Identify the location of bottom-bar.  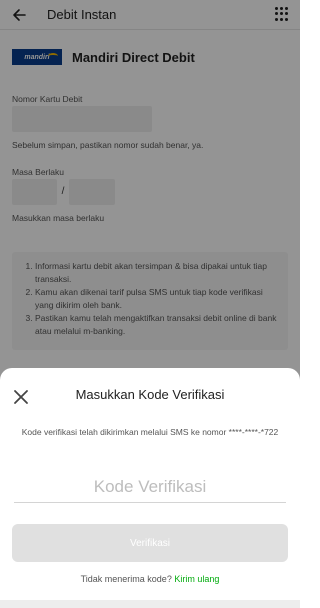
(150, 604).